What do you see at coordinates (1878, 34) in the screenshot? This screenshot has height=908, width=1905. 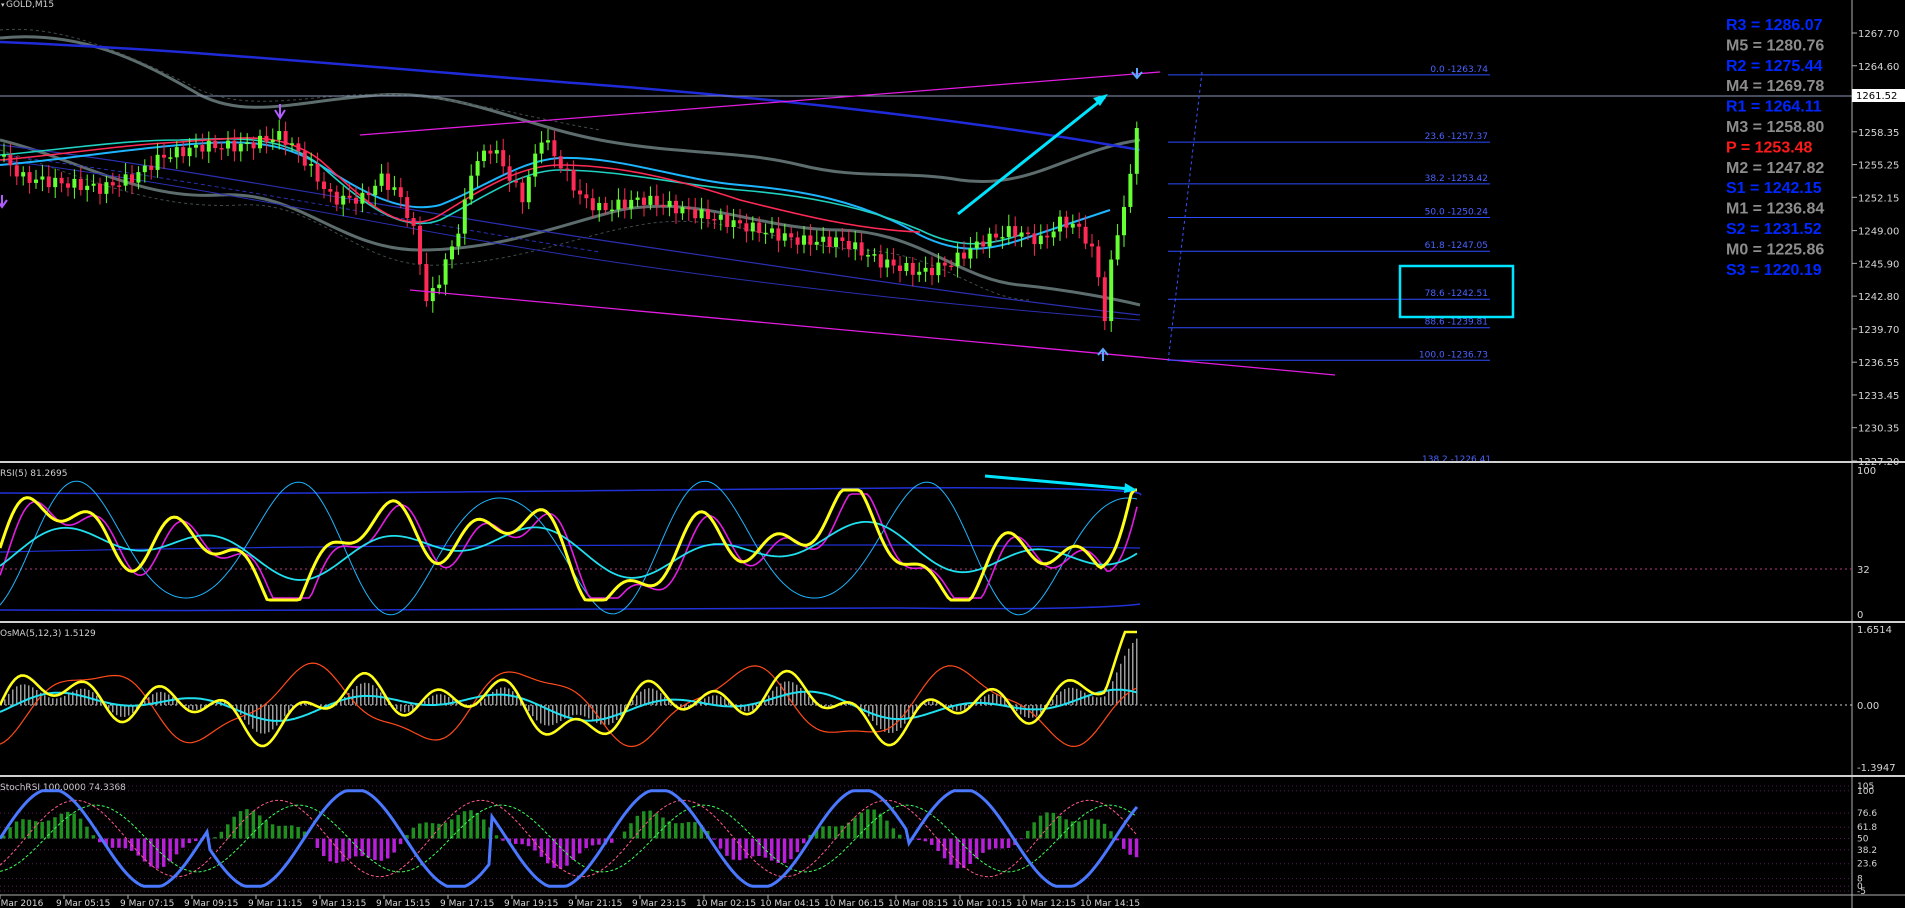 I see `price-label: 1267.70` at bounding box center [1878, 34].